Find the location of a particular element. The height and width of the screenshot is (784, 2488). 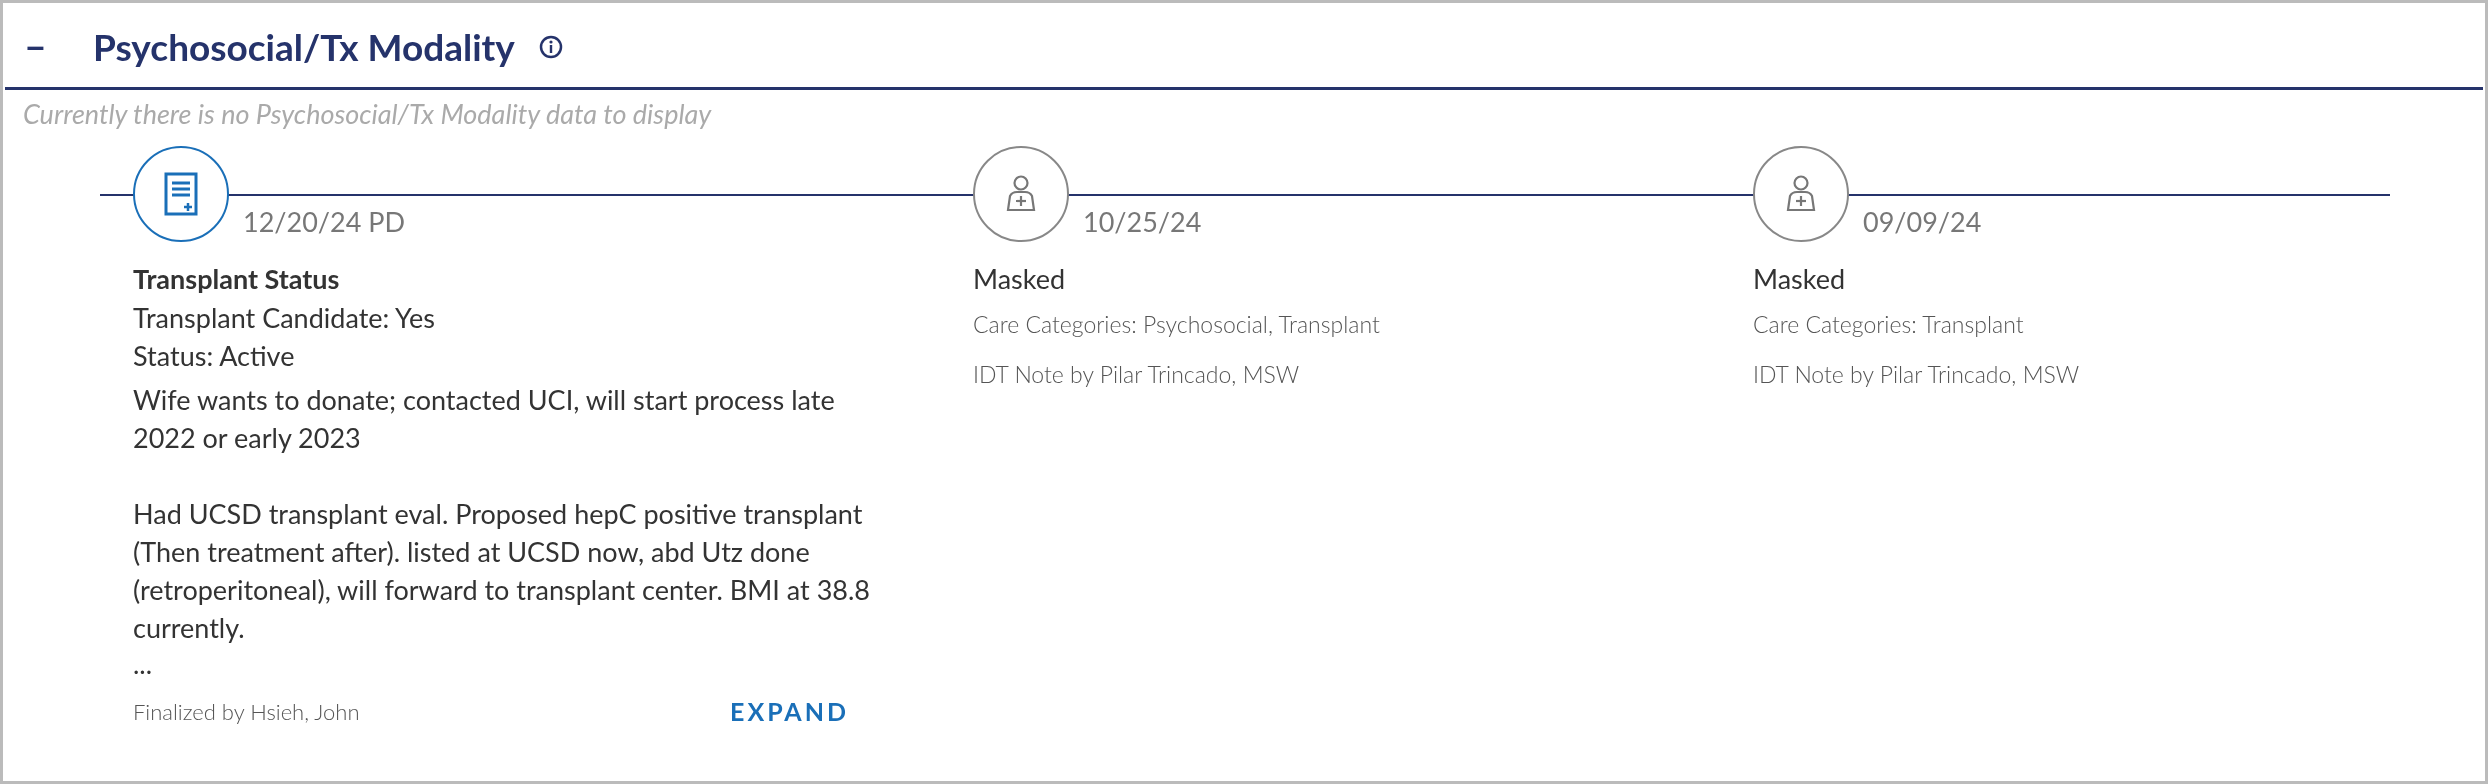

entry-detail: IDT Note by Pilar Trincado, MSW is located at coordinates (1917, 374).